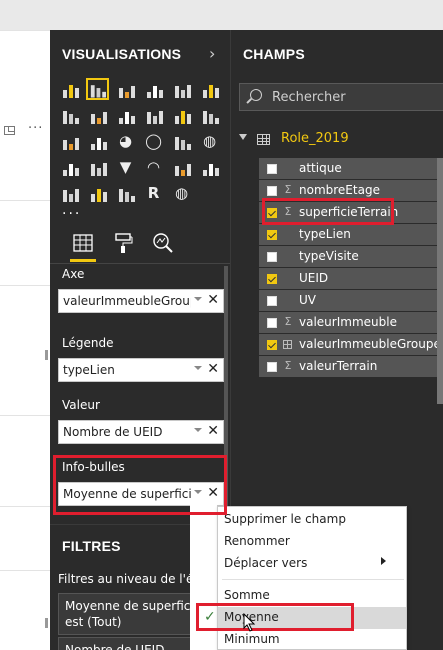  I want to click on fields-tab-icon, so click(83, 247).